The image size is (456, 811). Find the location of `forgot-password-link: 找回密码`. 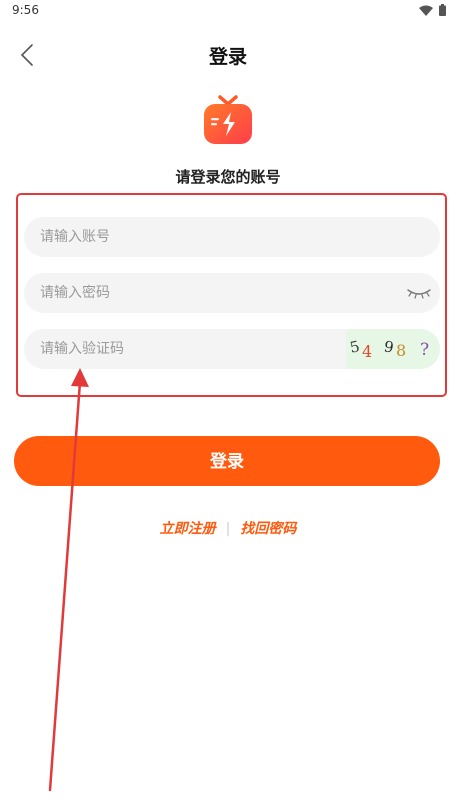

forgot-password-link: 找回密码 is located at coordinates (268, 529).